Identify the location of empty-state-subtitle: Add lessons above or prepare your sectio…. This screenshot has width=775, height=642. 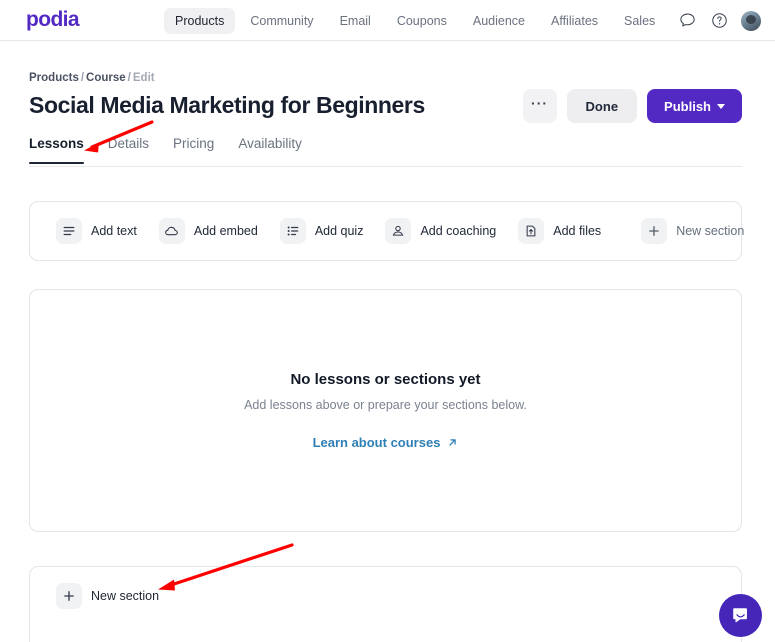
(385, 405).